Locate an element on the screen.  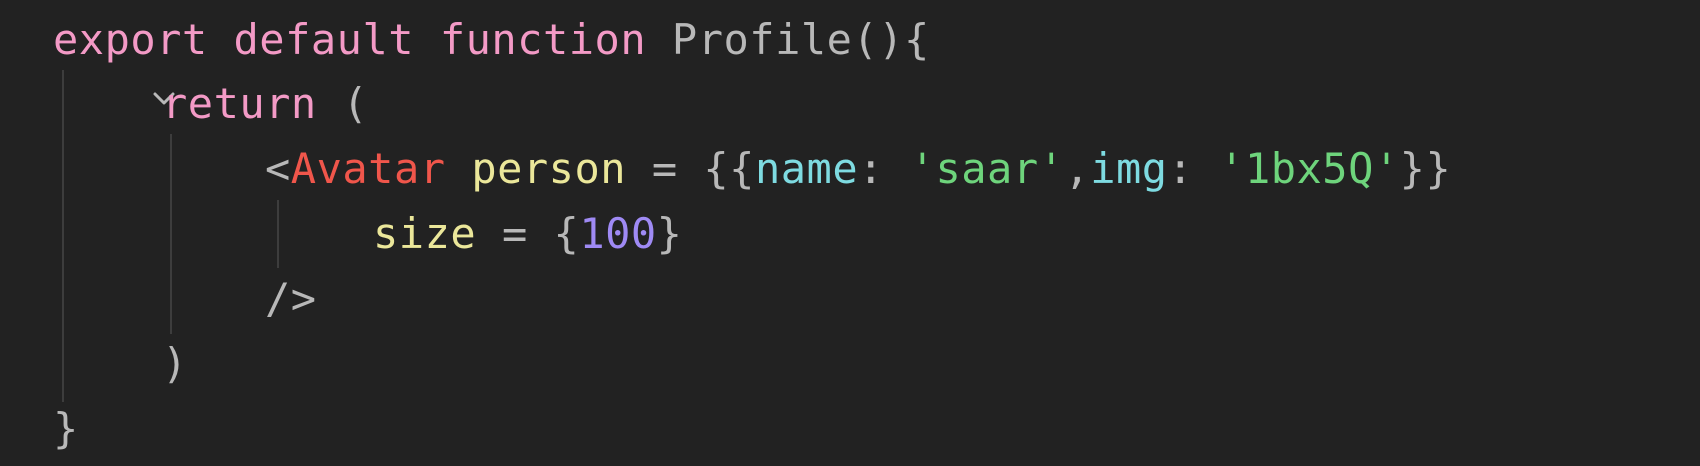
code-line-4: size = {100} is located at coordinates (527, 233).